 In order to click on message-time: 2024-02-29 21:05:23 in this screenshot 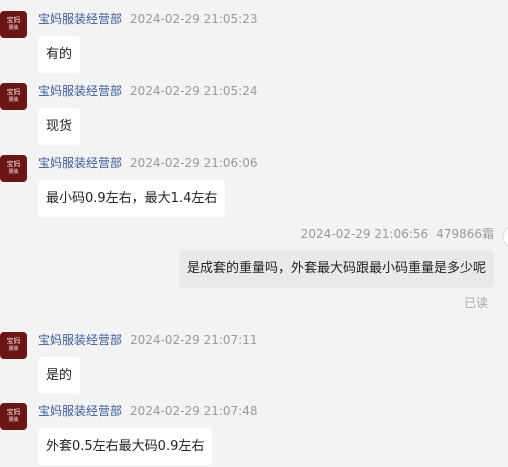, I will do `click(194, 19)`.